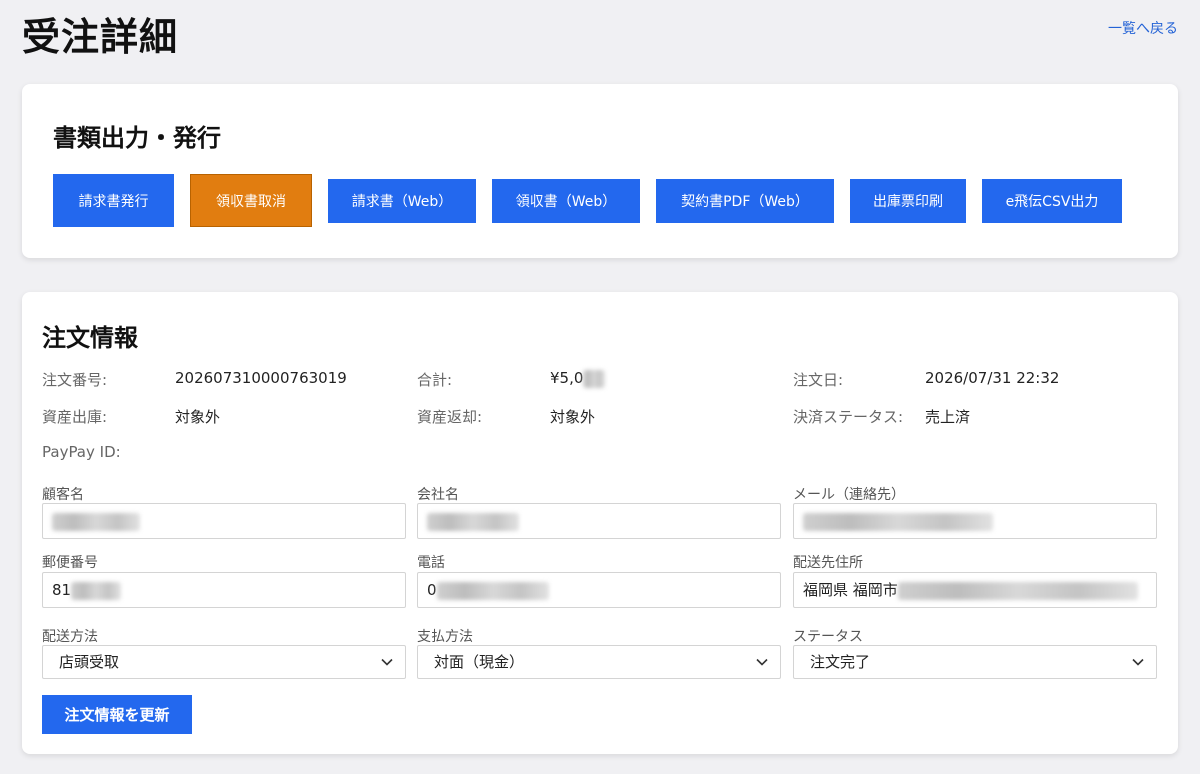  Describe the element at coordinates (840, 662) in the screenshot. I see `status-value: 注文完了` at that location.